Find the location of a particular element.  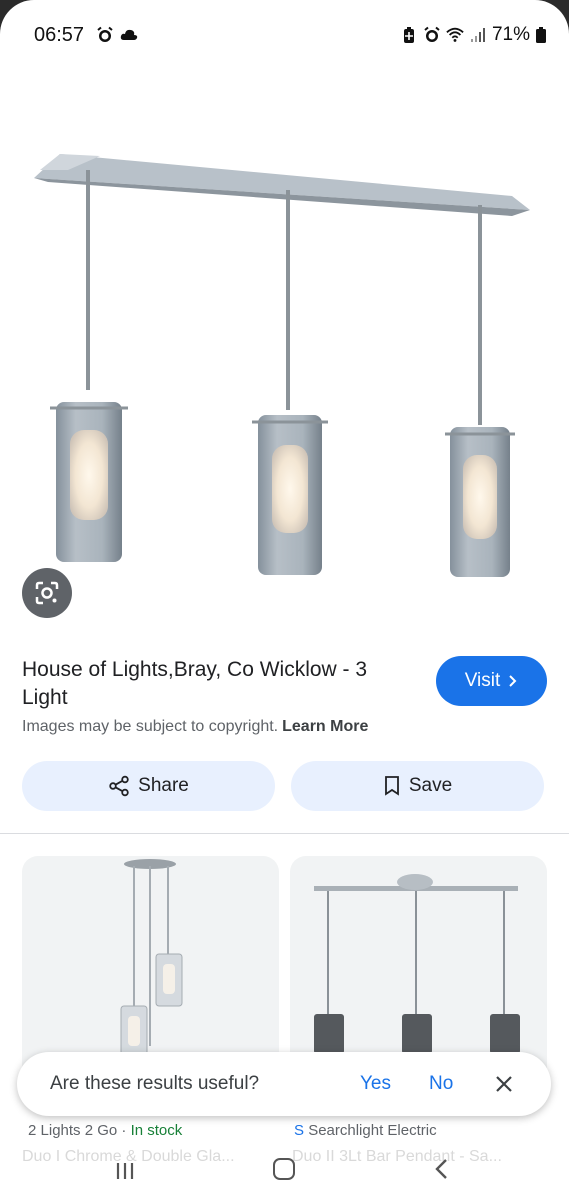

status-time: 06:57 is located at coordinates (59, 35).